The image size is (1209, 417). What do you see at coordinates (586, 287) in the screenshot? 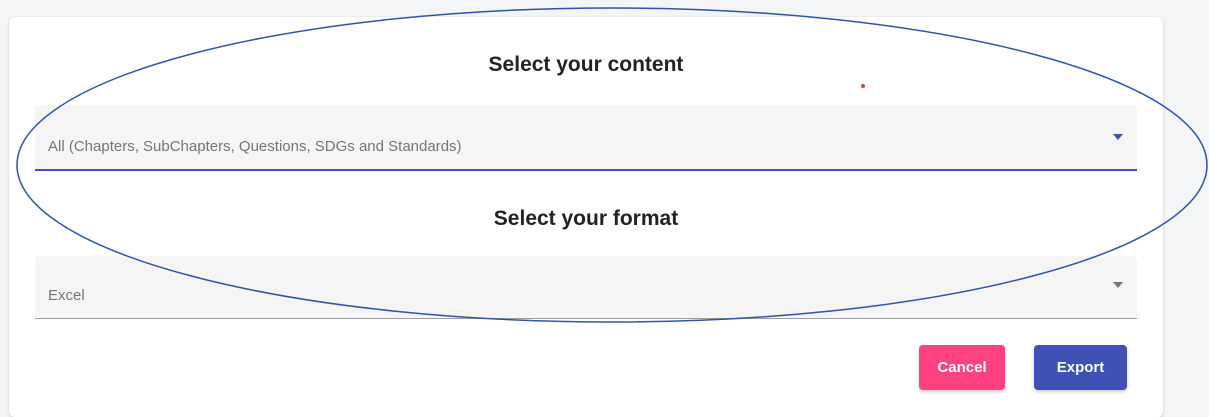
I see `format-select: Excel` at bounding box center [586, 287].